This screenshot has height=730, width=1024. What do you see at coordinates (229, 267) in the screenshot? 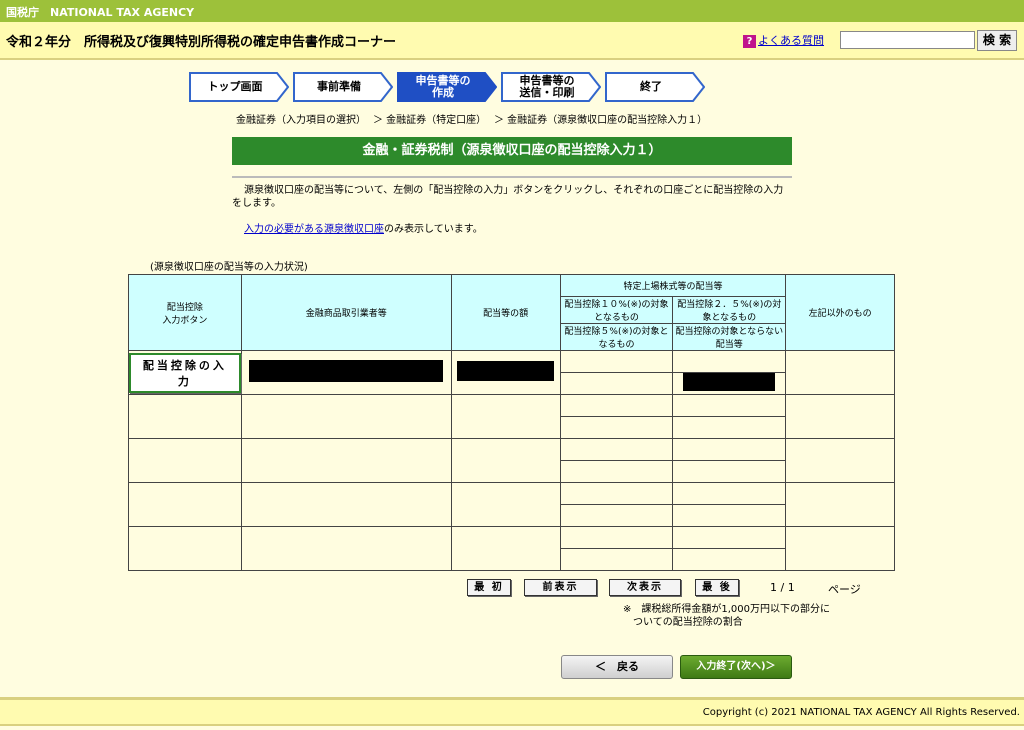
I see `table-caption: (源泉徴収口座の配当等の入力状況)` at bounding box center [229, 267].